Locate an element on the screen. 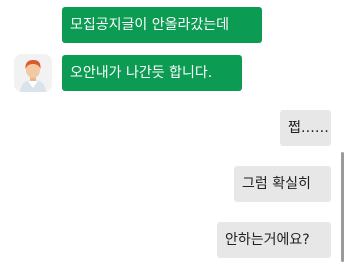 The image size is (344, 276). message-text: 모집공지글이 안올라갔는데 is located at coordinates (150, 25).